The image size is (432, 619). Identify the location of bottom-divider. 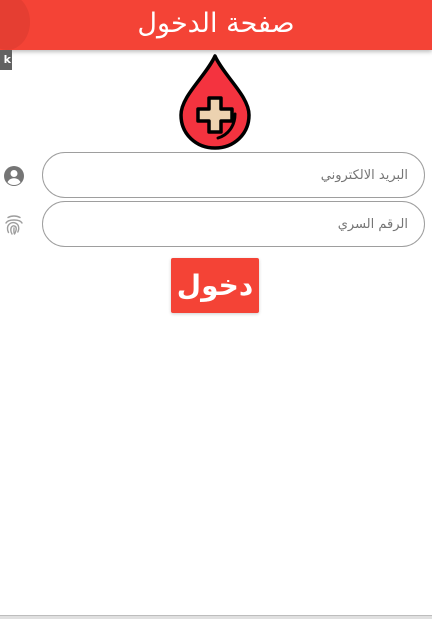
(216, 617).